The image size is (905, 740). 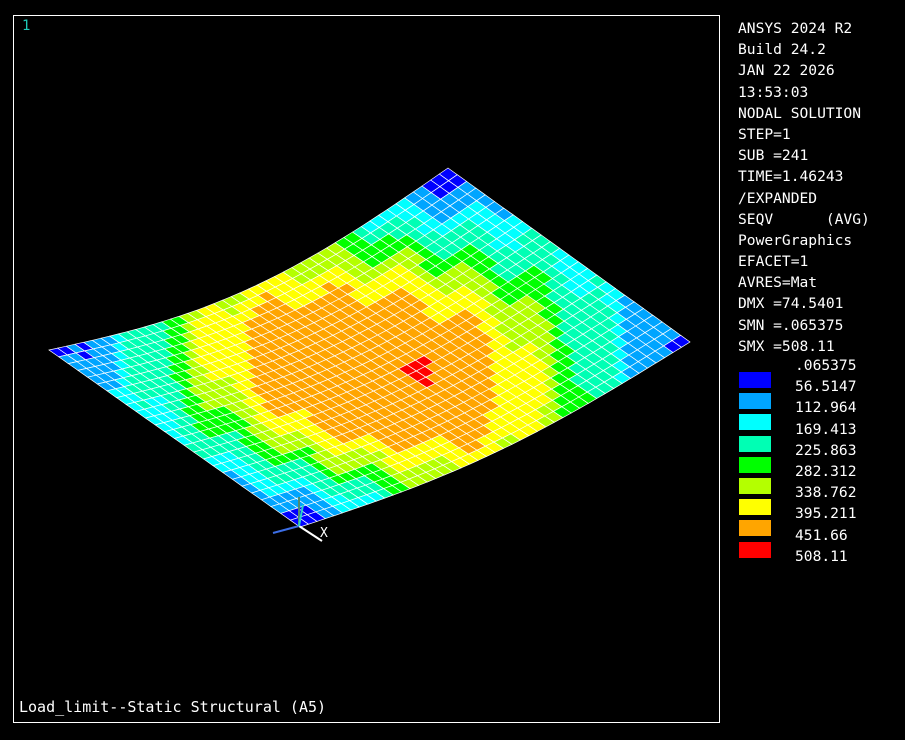 What do you see at coordinates (795, 240) in the screenshot?
I see `info-line: PowerGraphics` at bounding box center [795, 240].